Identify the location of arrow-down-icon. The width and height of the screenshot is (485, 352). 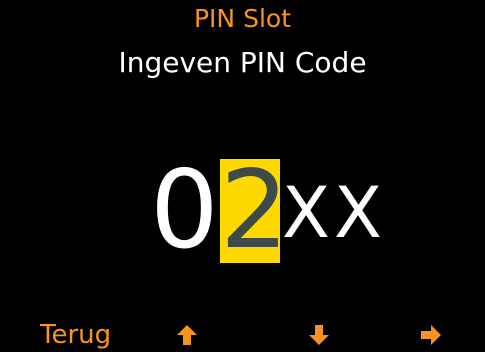
(319, 335).